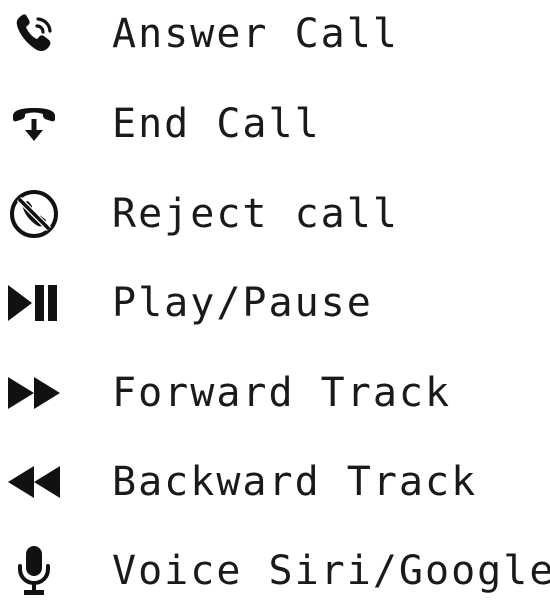  I want to click on phone-reject-icon, so click(34, 214).